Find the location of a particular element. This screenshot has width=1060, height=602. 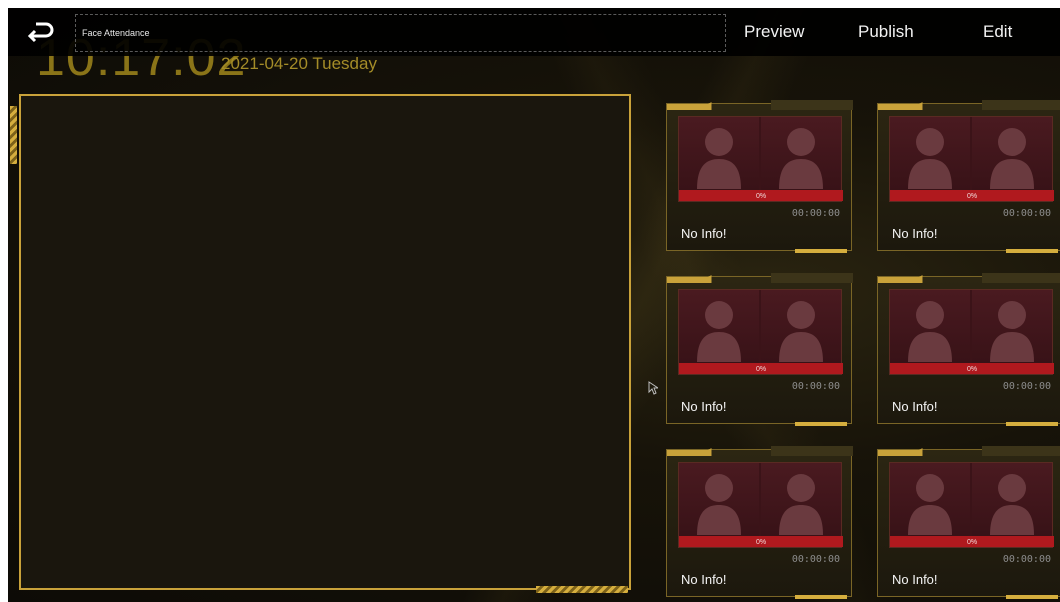

edit-button: Edit is located at coordinates (997, 32).